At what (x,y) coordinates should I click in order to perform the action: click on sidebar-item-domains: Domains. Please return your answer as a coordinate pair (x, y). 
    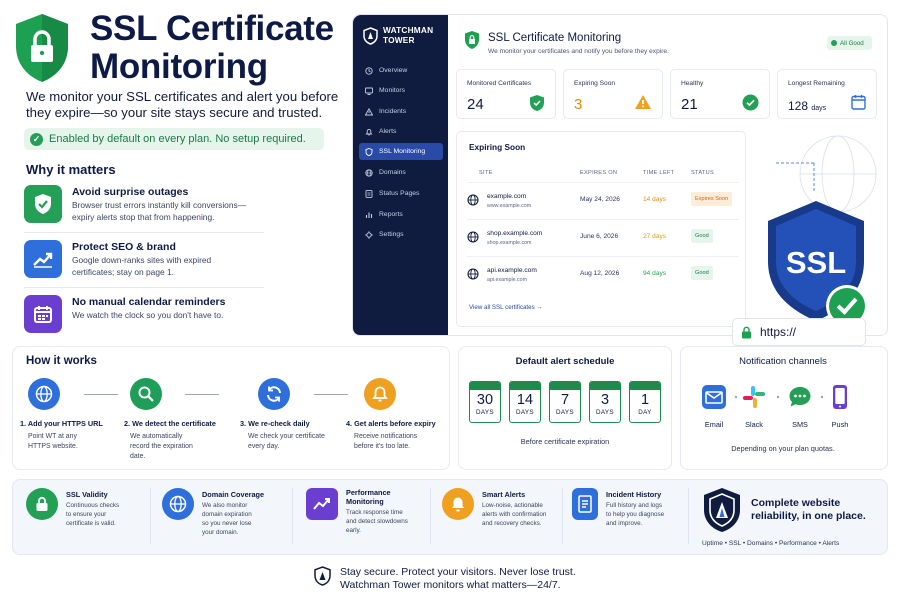
    Looking at the image, I should click on (401, 172).